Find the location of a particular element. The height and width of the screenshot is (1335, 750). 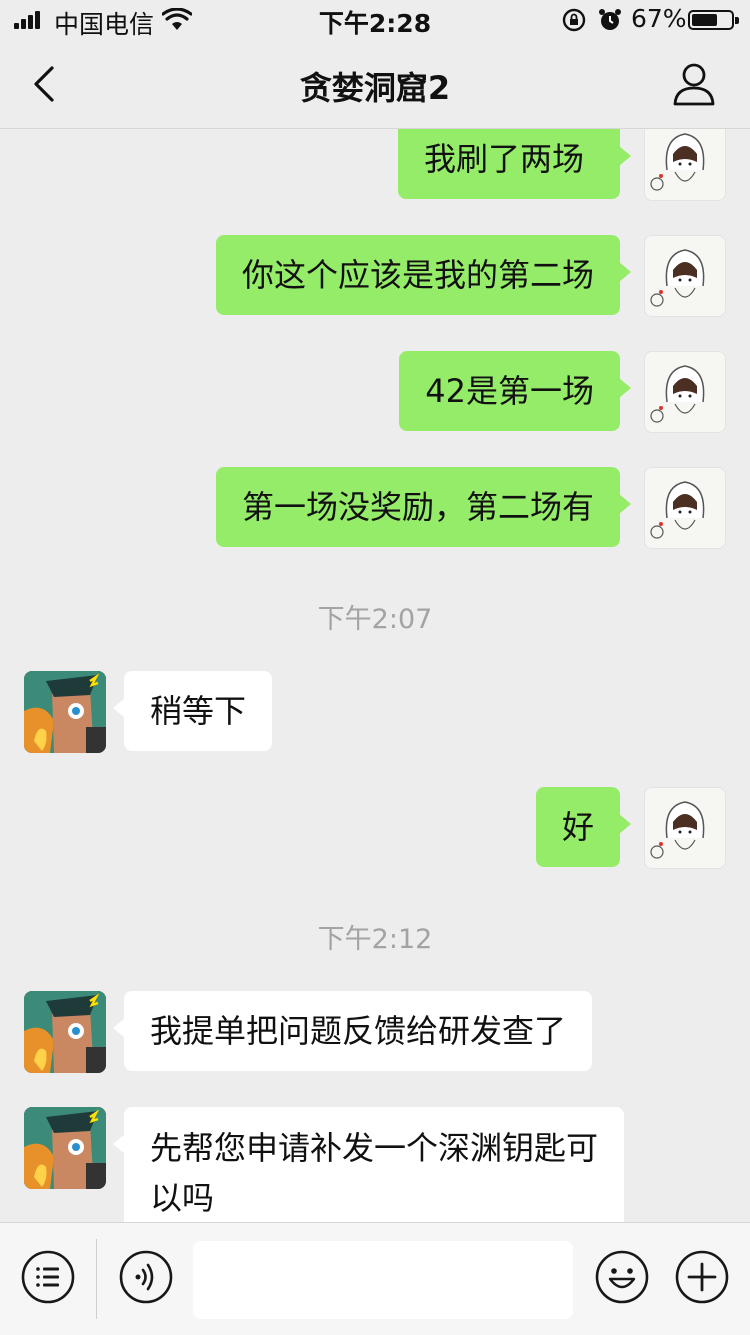

message-text: 42是第一场 is located at coordinates (509, 391).